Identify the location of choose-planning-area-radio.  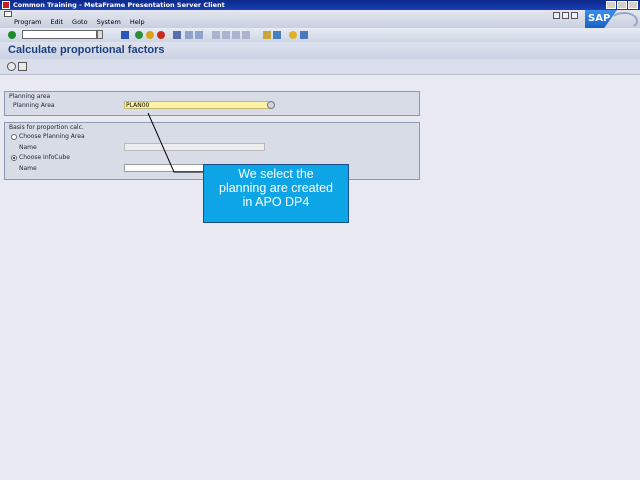
(14, 137).